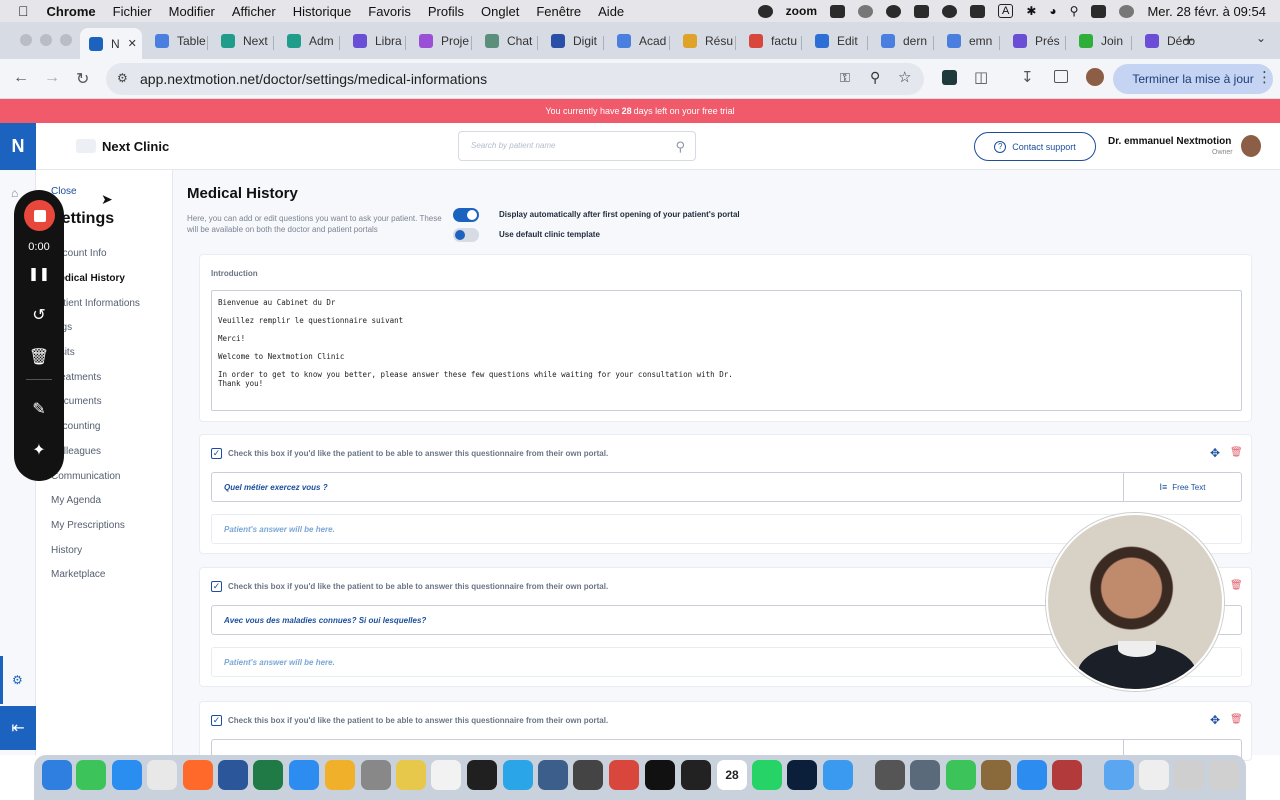 This screenshot has width=1280, height=800. Describe the element at coordinates (162, 775) in the screenshot. I see `chrome-icon` at that location.